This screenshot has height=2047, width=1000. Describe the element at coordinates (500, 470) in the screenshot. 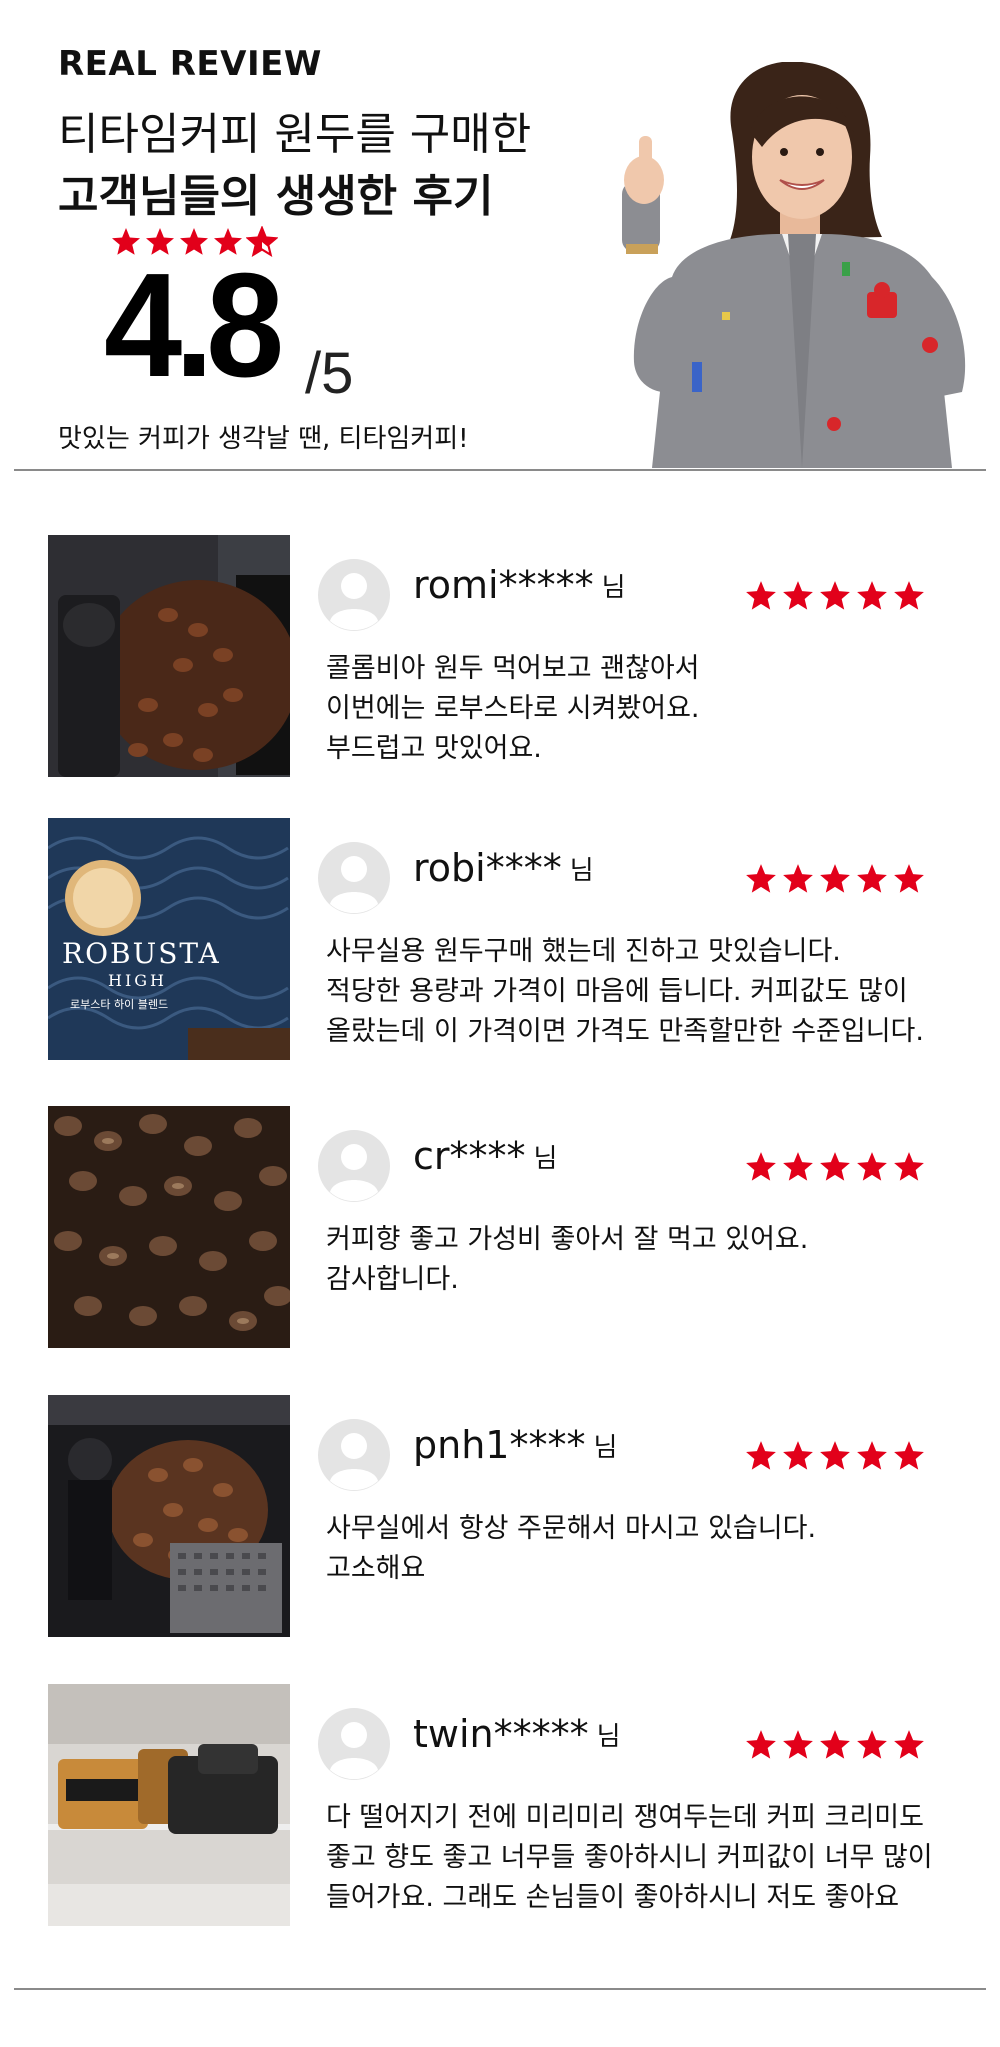

I see `header-divider` at that location.